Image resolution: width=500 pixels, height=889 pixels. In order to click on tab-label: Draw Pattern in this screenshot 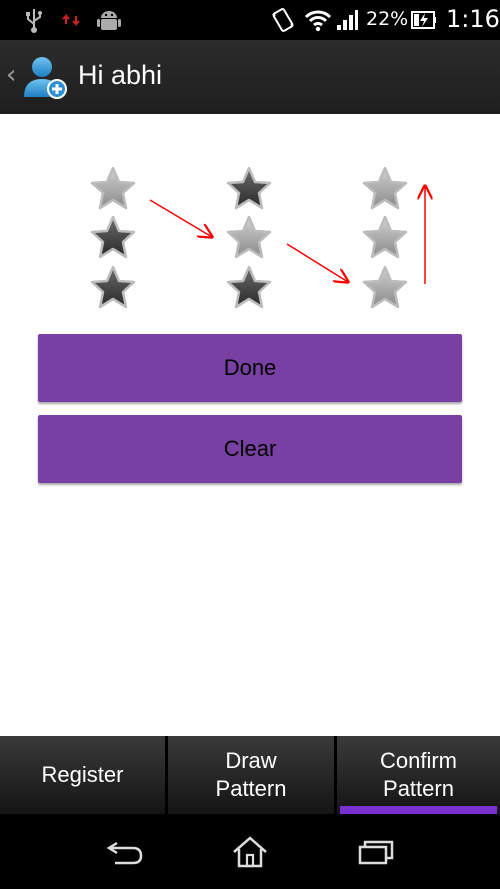, I will do `click(251, 774)`.